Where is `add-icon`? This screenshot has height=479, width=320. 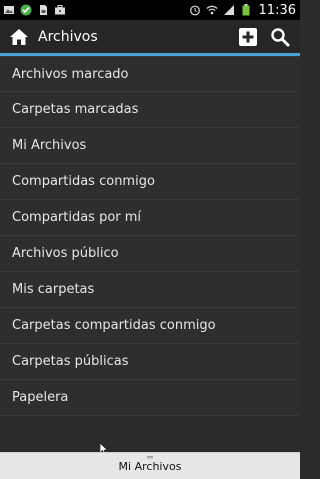 add-icon is located at coordinates (248, 36).